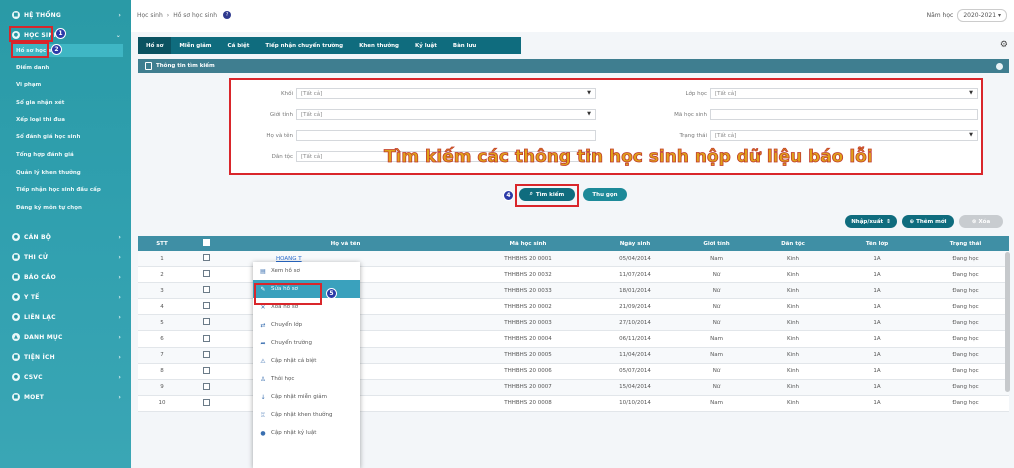 The height and width of the screenshot is (468, 1014). What do you see at coordinates (547, 194) in the screenshot?
I see `search-button: ⌕ Tìm kiếm` at bounding box center [547, 194].